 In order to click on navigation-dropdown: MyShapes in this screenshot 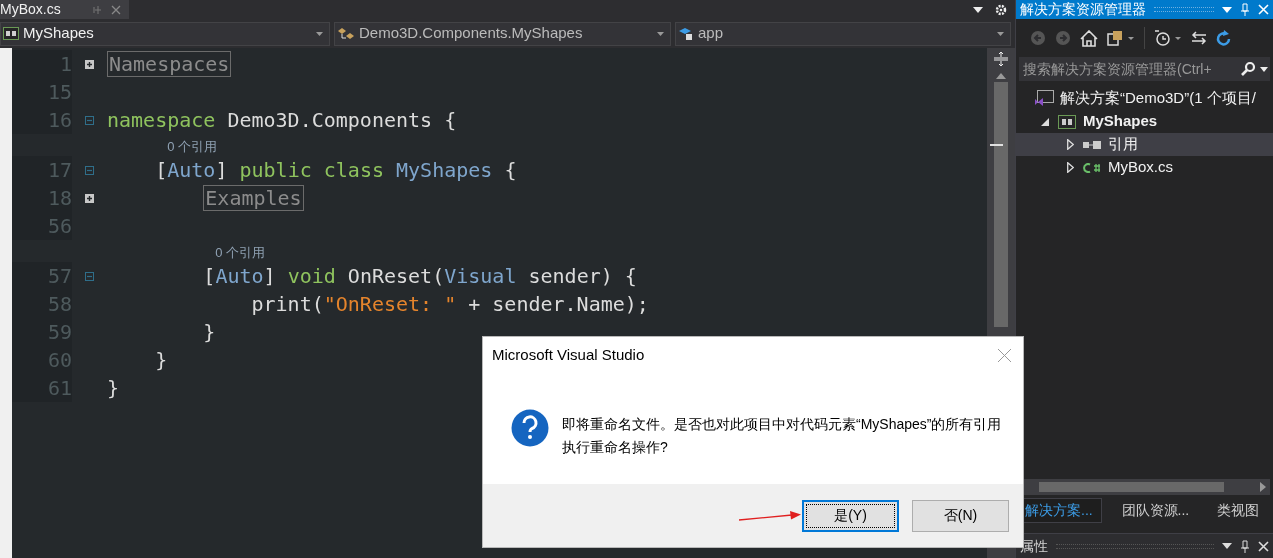, I will do `click(165, 33)`.